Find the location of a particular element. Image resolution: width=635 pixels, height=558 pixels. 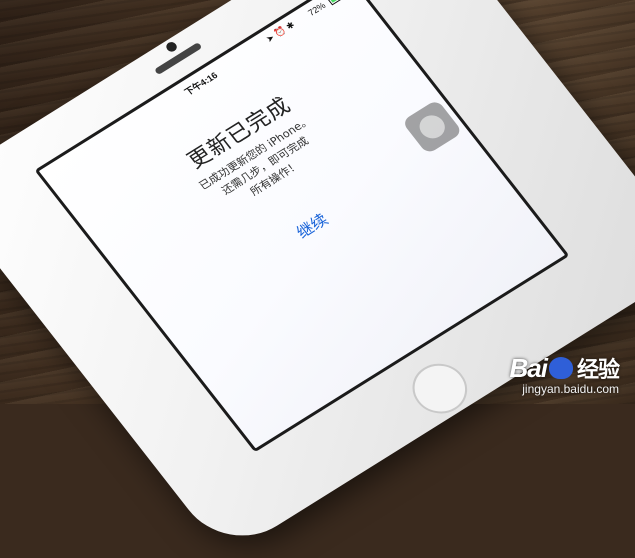

home-button is located at coordinates (439, 388).